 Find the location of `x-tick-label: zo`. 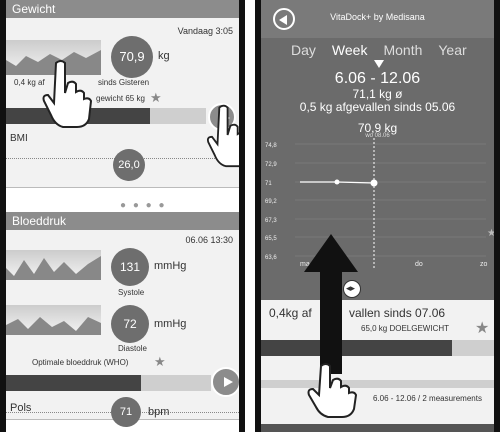

x-tick-label: zo is located at coordinates (484, 264).